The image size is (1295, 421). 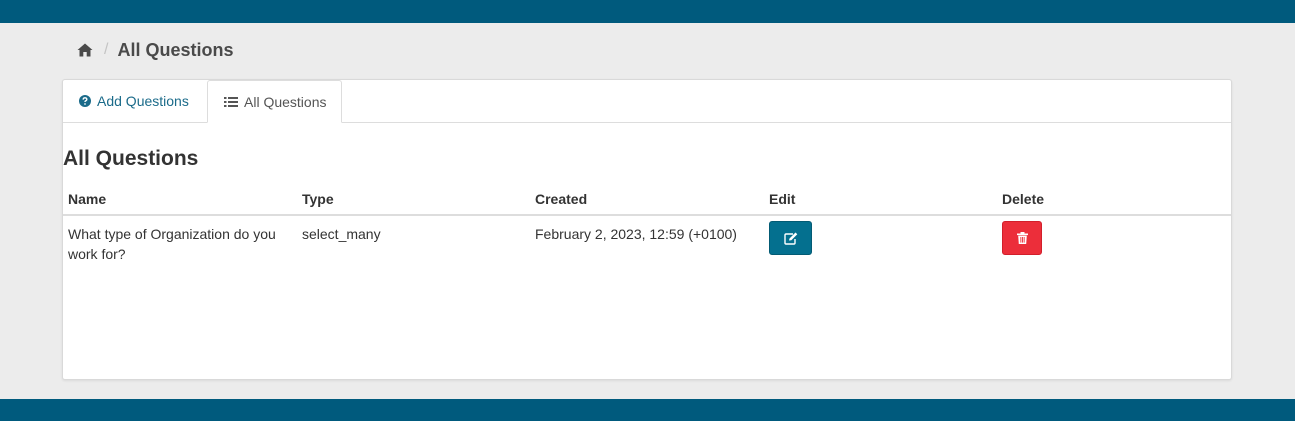 I want to click on question-type: select_many, so click(x=341, y=234).